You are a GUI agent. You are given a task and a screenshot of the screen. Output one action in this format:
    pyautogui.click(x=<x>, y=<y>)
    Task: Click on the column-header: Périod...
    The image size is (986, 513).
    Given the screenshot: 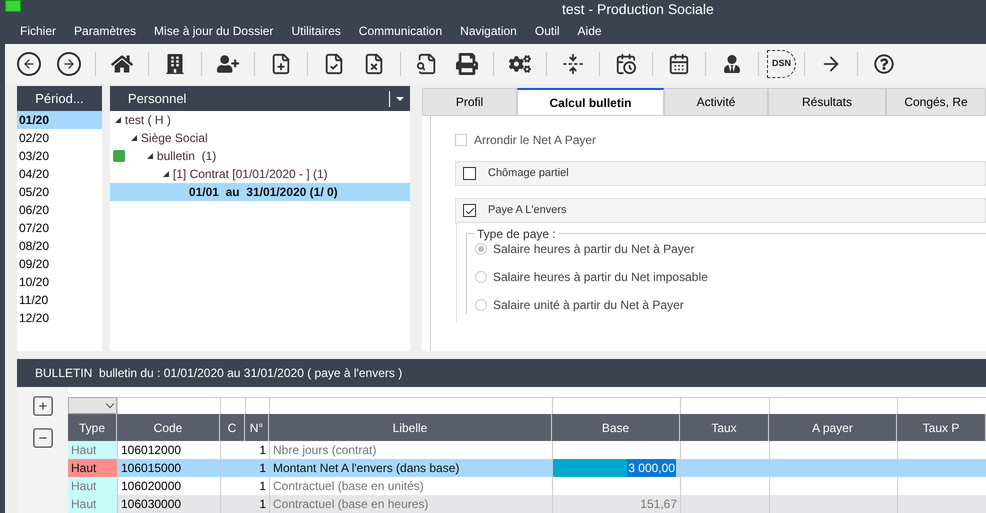 What is the action you would take?
    pyautogui.click(x=59, y=98)
    